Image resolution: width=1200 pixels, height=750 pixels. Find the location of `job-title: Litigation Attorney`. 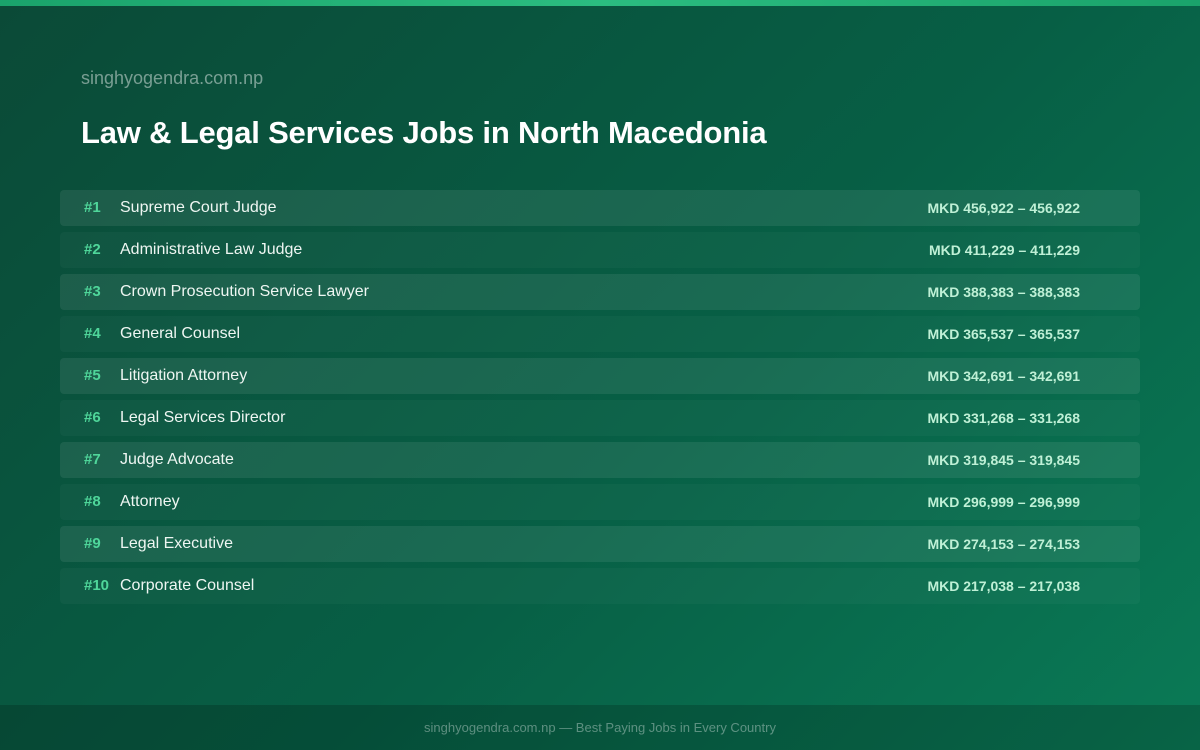

job-title: Litigation Attorney is located at coordinates (184, 375).